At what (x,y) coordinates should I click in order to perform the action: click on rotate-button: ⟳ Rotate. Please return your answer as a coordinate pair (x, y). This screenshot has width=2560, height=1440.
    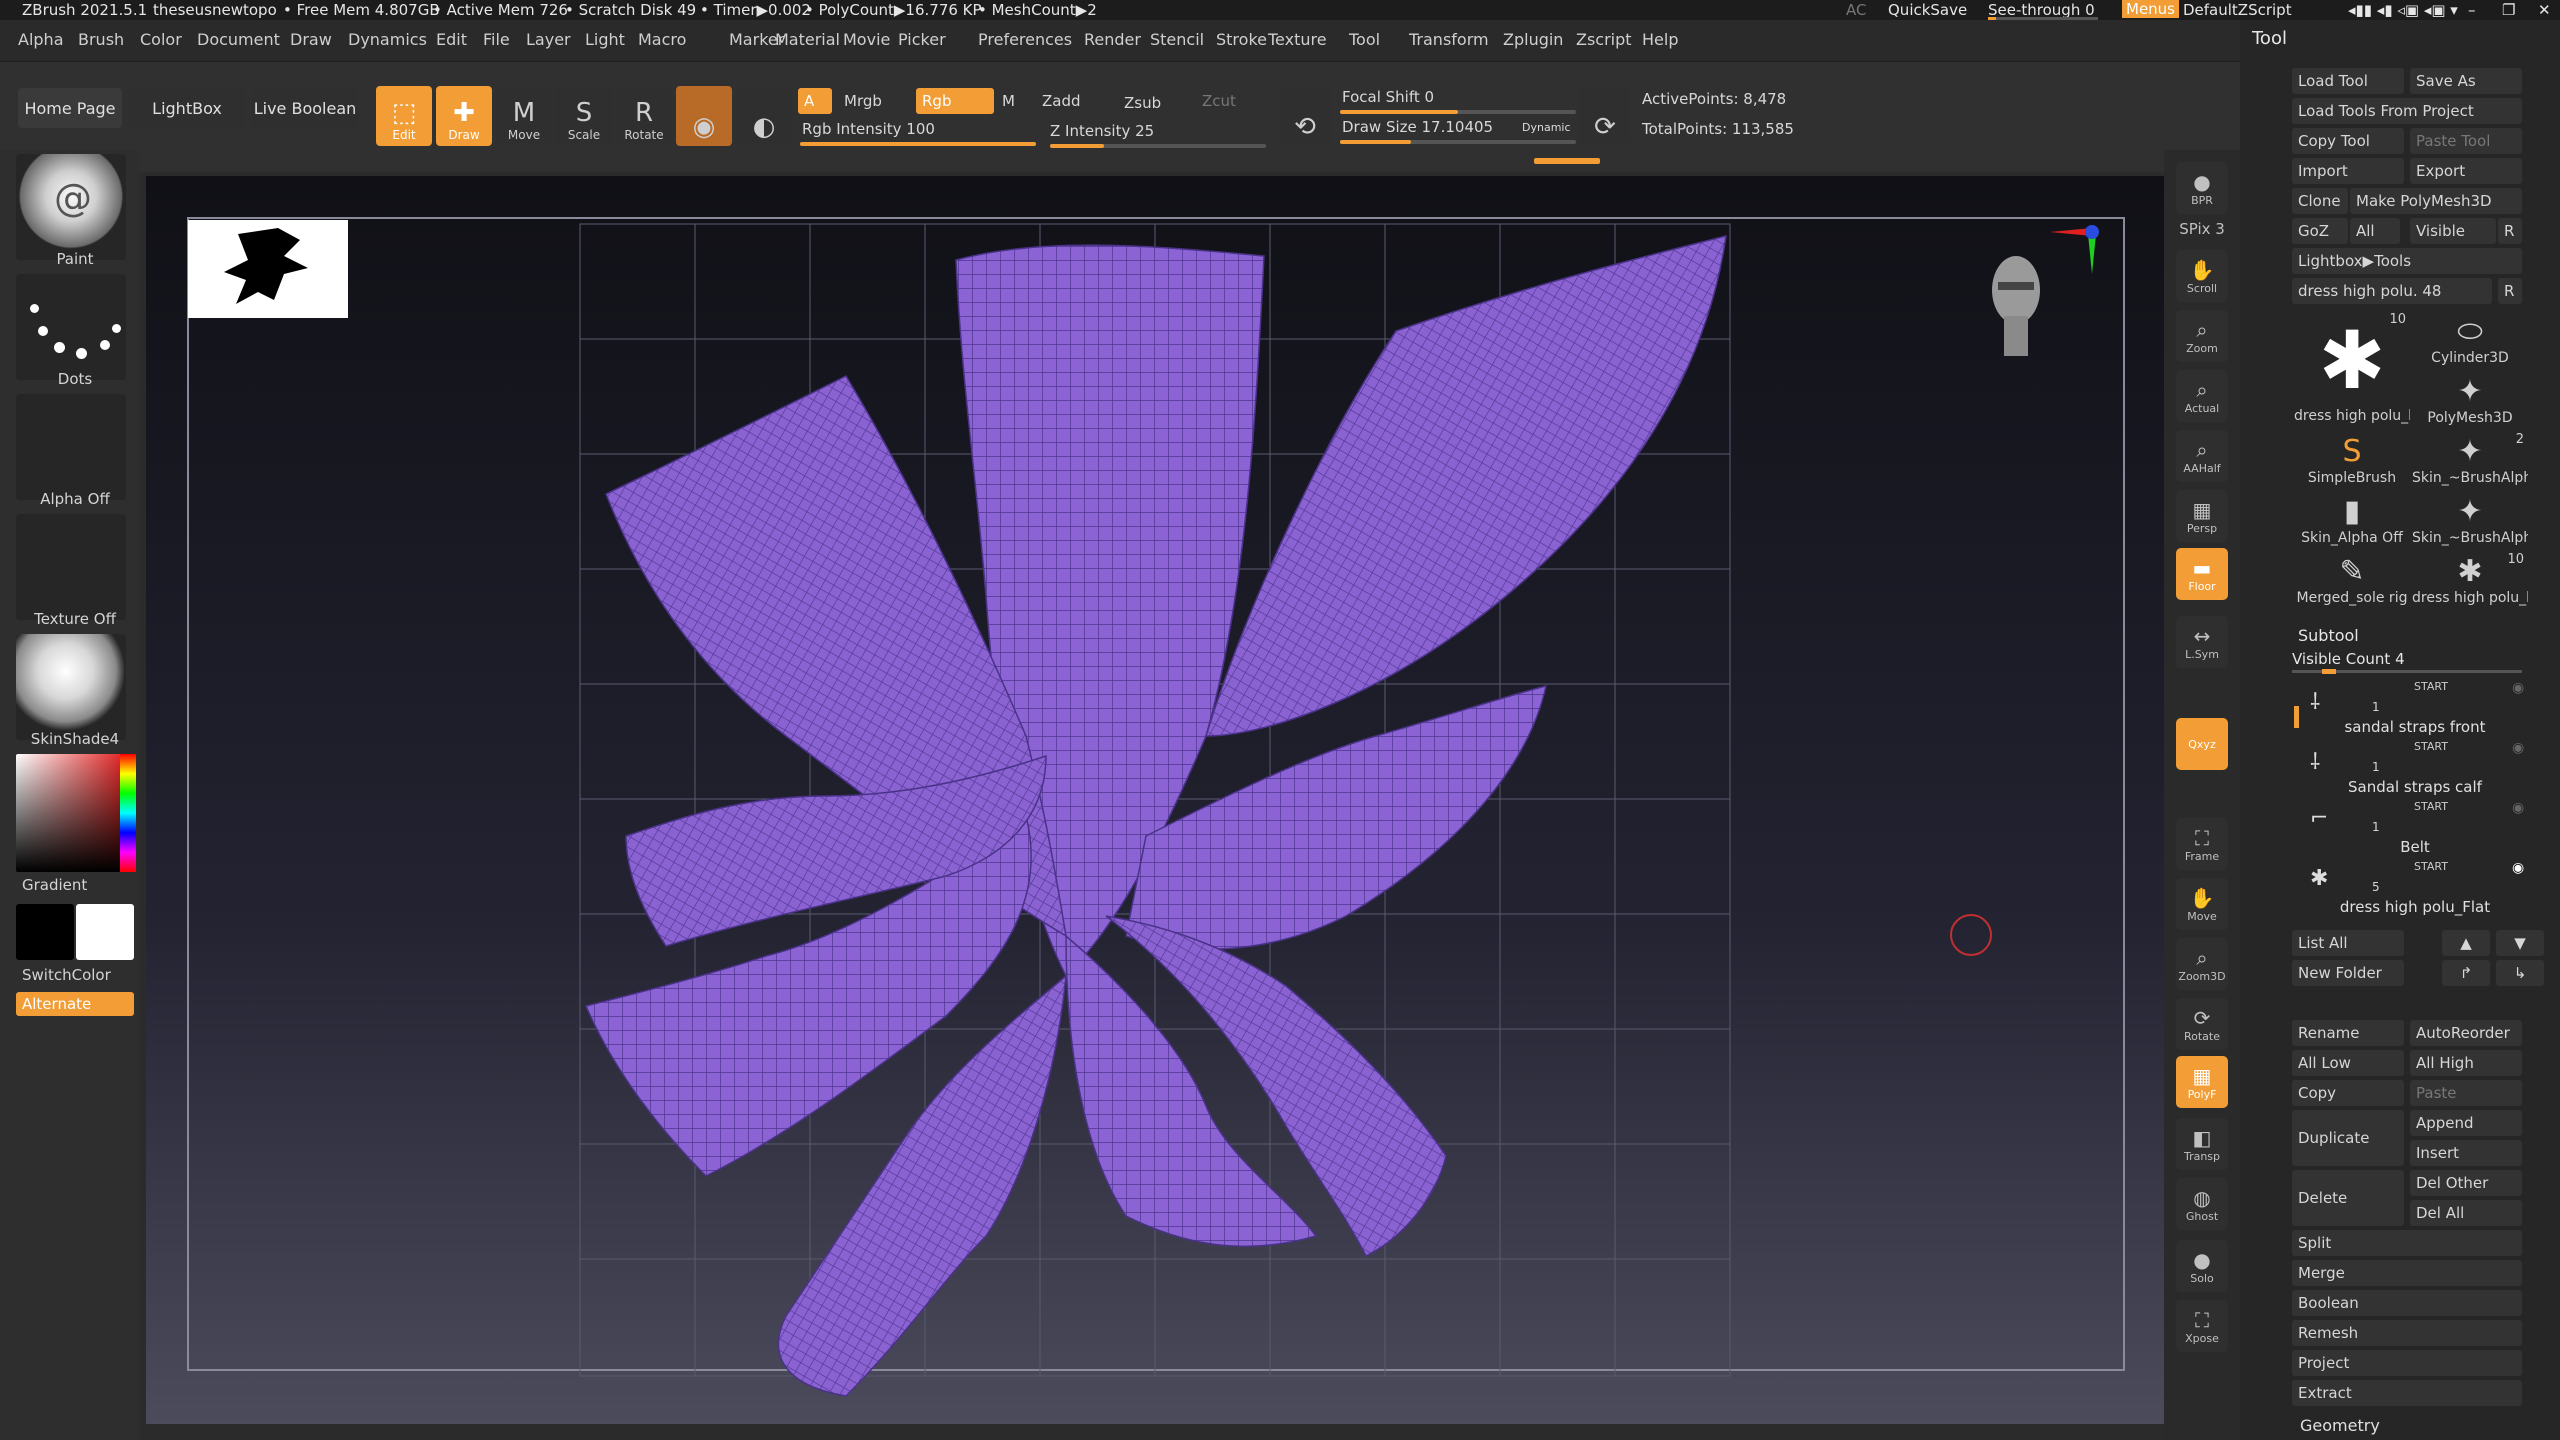
    Looking at the image, I should click on (2202, 1024).